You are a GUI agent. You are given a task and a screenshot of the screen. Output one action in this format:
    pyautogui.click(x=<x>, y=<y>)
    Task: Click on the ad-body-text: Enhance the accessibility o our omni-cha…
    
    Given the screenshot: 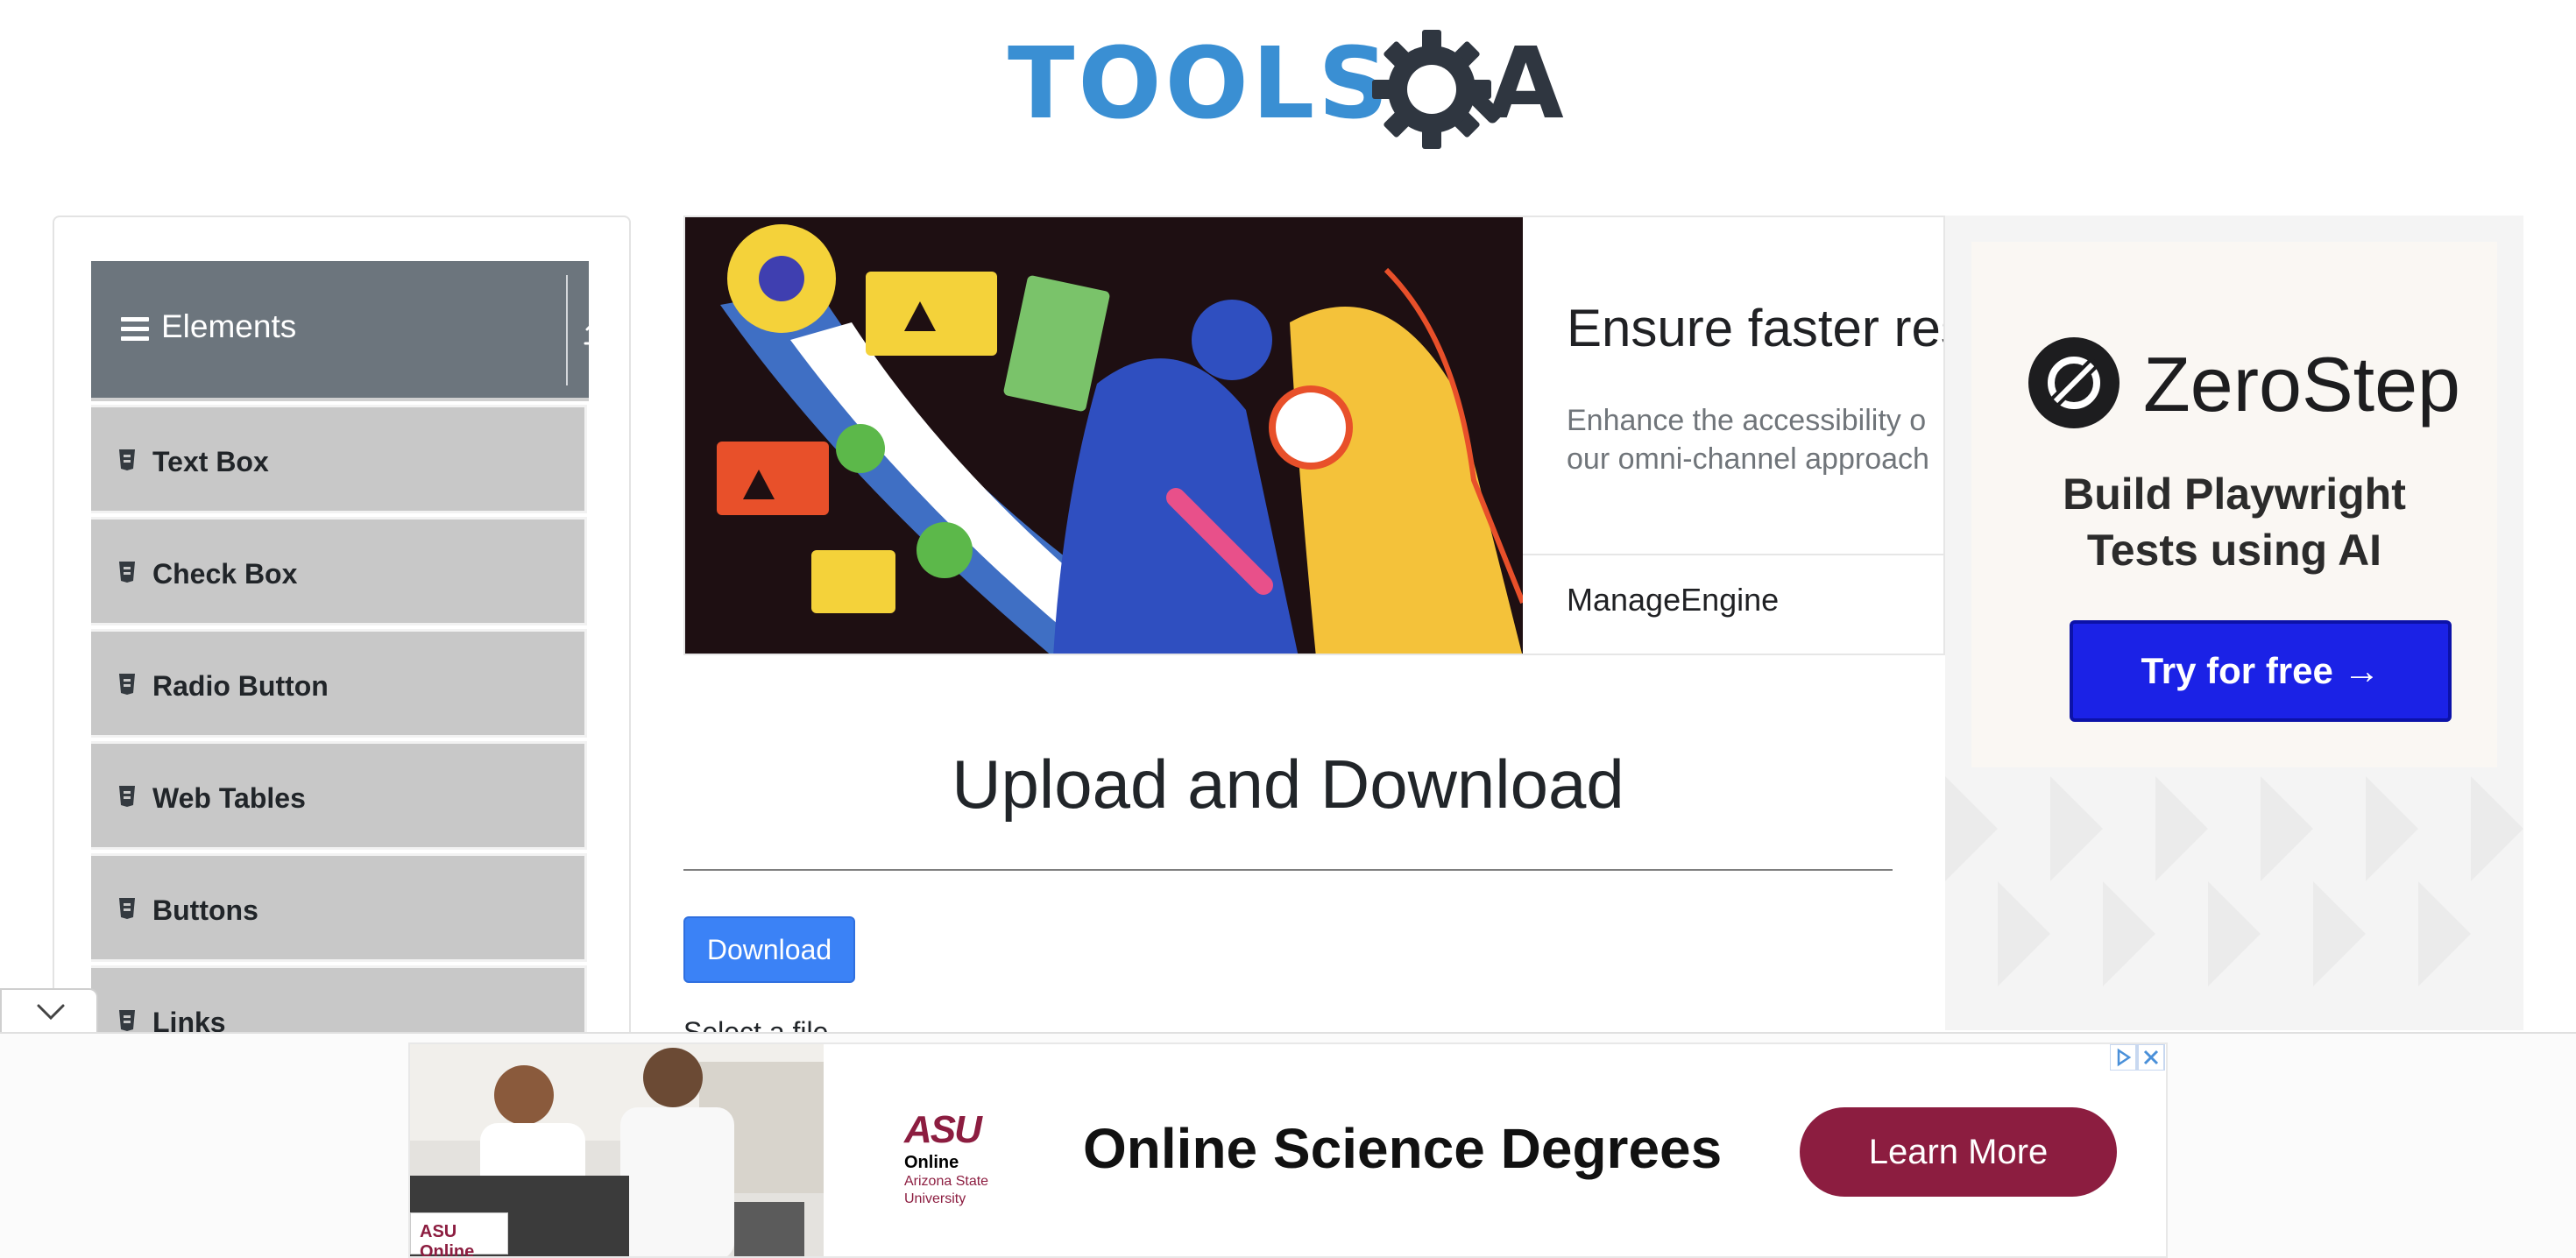 What is the action you would take?
    pyautogui.click(x=1748, y=440)
    